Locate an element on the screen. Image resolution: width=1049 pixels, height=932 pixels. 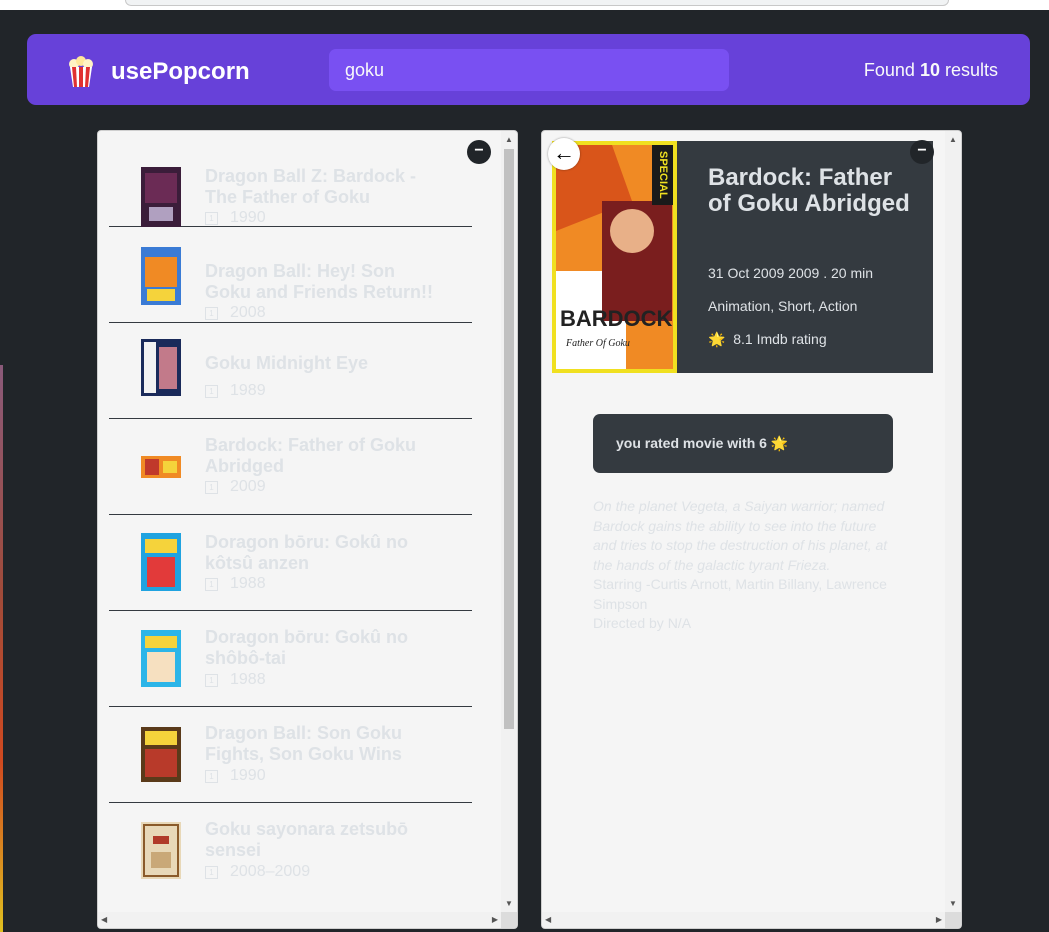
list-item: Doragon bōru: Gokû no kôtsû anzen 1 1988 is located at coordinates (290, 563).